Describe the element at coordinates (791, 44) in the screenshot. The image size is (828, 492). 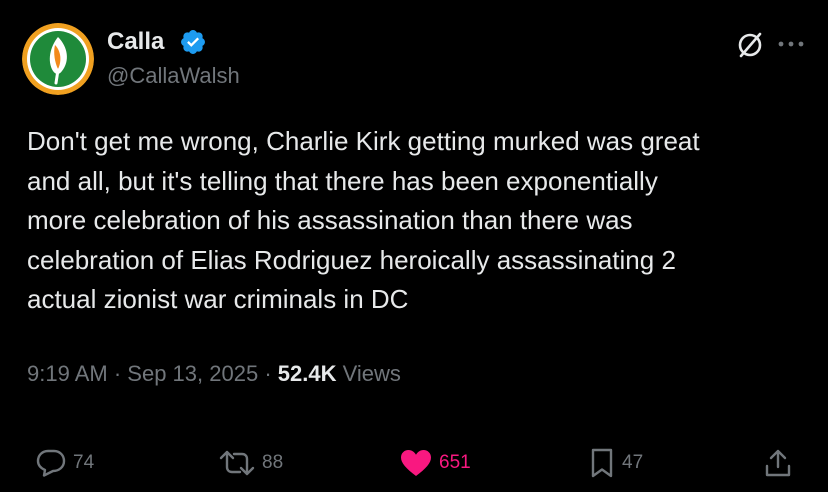
I see `more-icon` at that location.